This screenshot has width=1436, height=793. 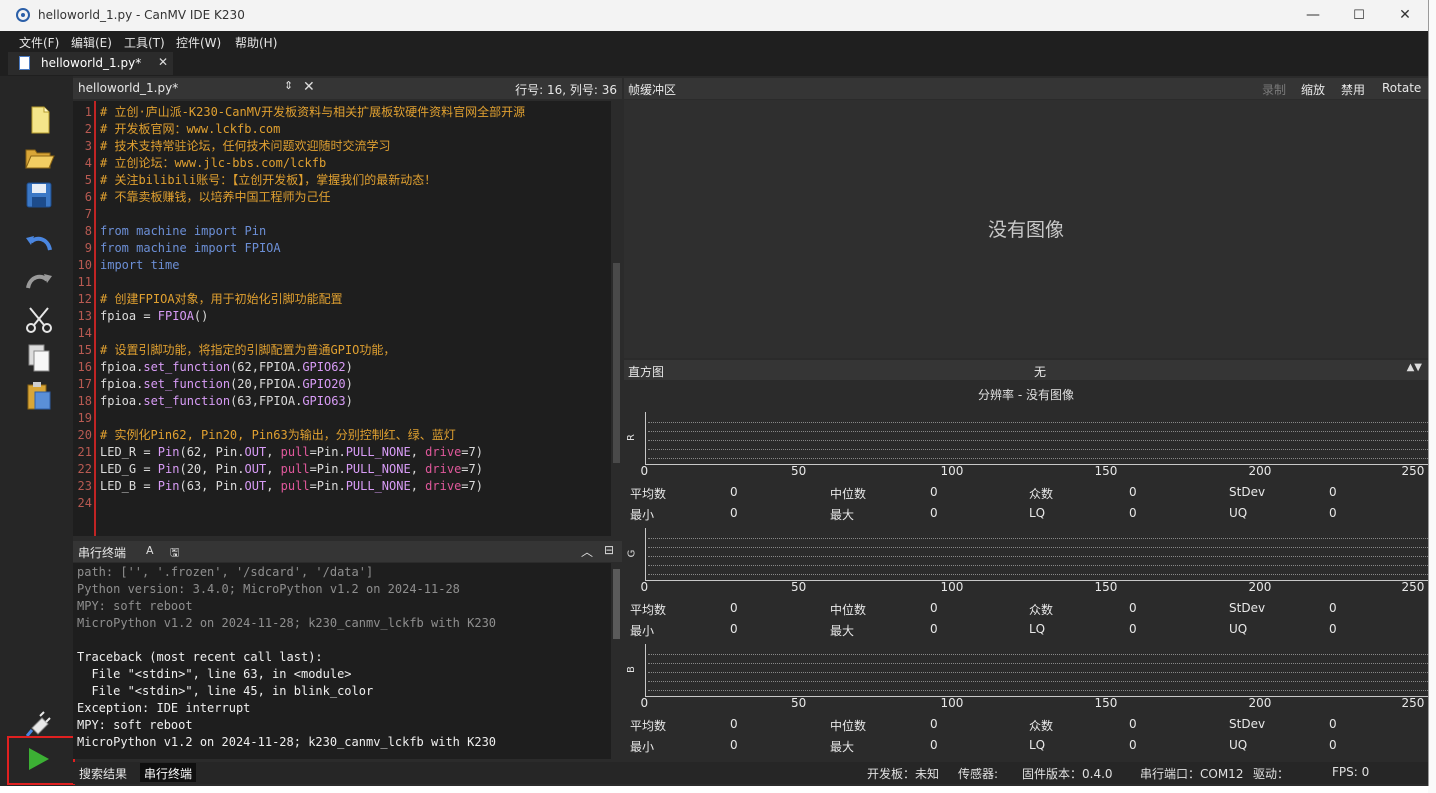 I want to click on code-token: machine, so click(x=165, y=231).